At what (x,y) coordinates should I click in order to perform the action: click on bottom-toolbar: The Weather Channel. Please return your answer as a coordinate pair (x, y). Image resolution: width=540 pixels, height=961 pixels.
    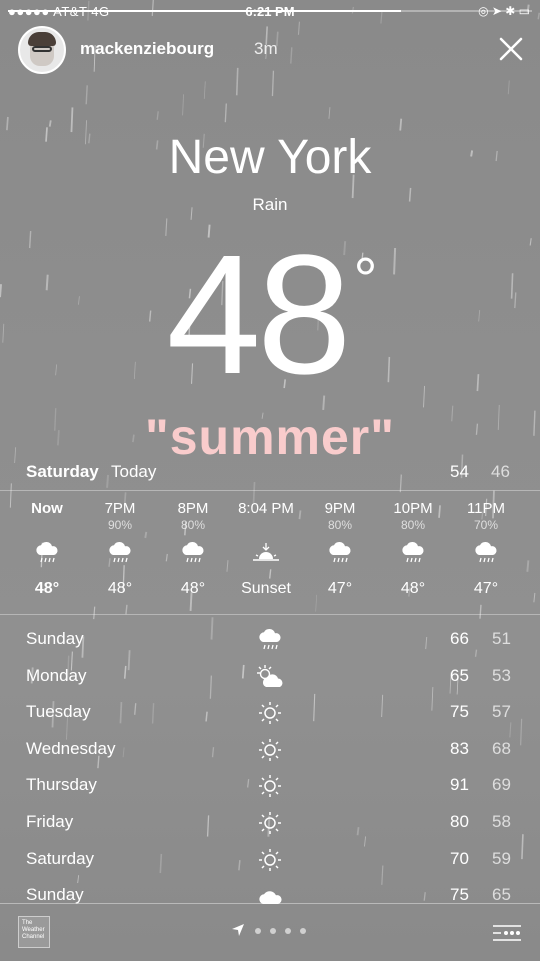
    Looking at the image, I should click on (270, 932).